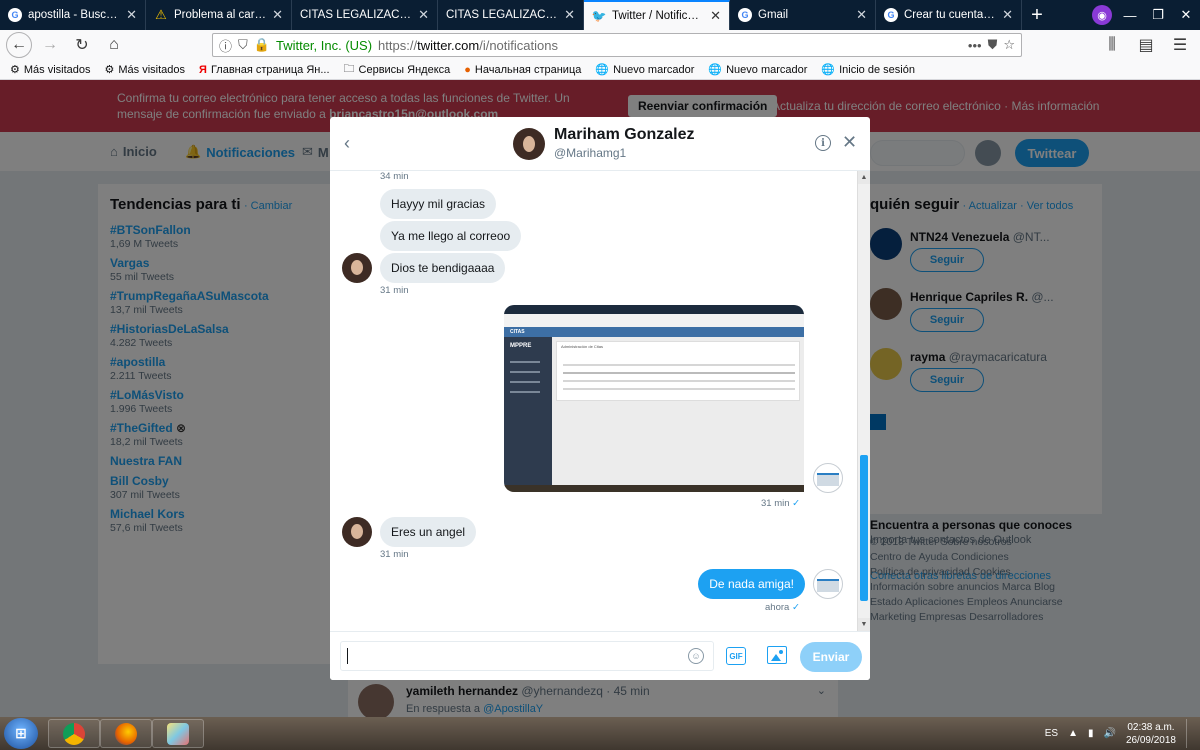  I want to click on screenshot-menu-line, so click(525, 382).